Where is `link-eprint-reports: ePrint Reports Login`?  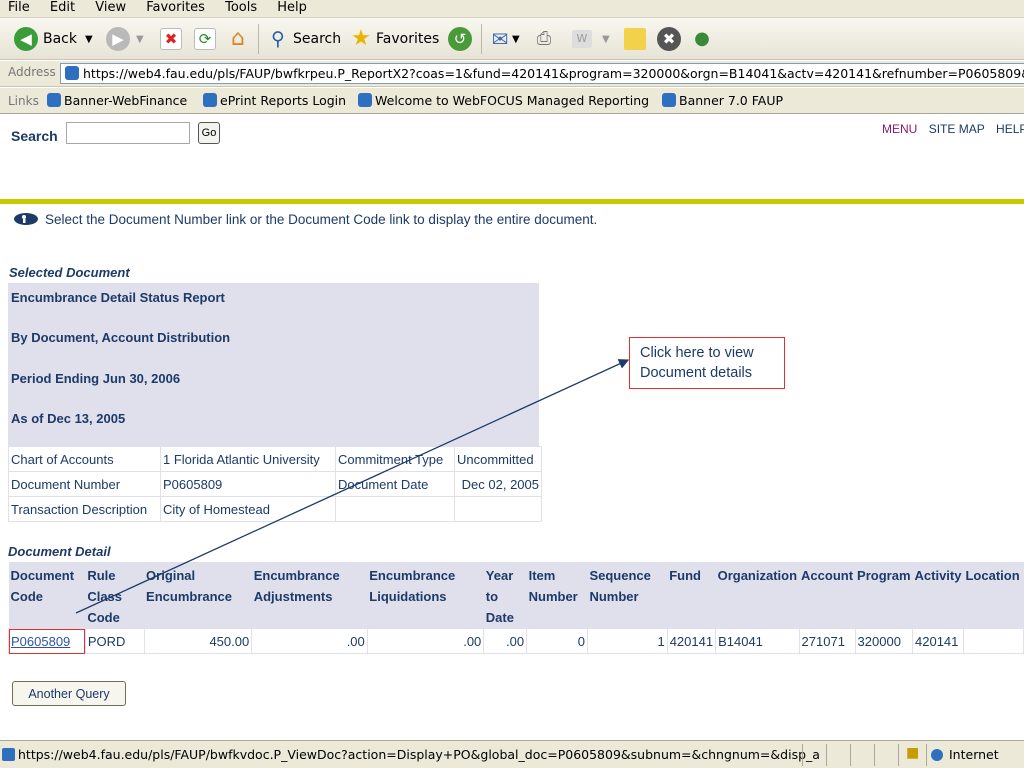 link-eprint-reports: ePrint Reports Login is located at coordinates (274, 100).